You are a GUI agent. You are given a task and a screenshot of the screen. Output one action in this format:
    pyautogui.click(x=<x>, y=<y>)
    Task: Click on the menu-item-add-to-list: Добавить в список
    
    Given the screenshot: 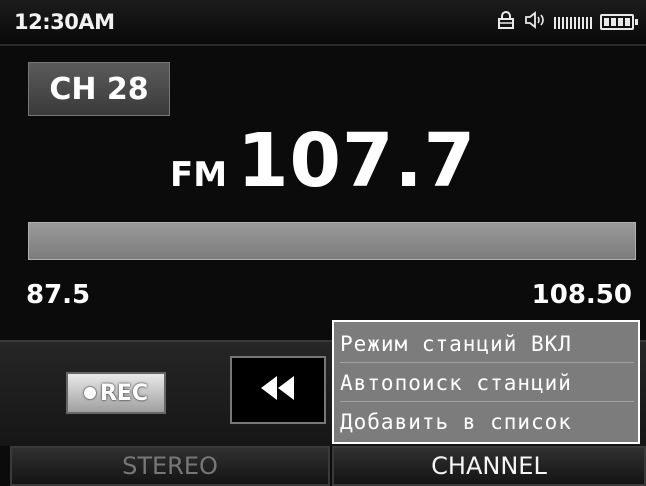 What is the action you would take?
    pyautogui.click(x=487, y=422)
    